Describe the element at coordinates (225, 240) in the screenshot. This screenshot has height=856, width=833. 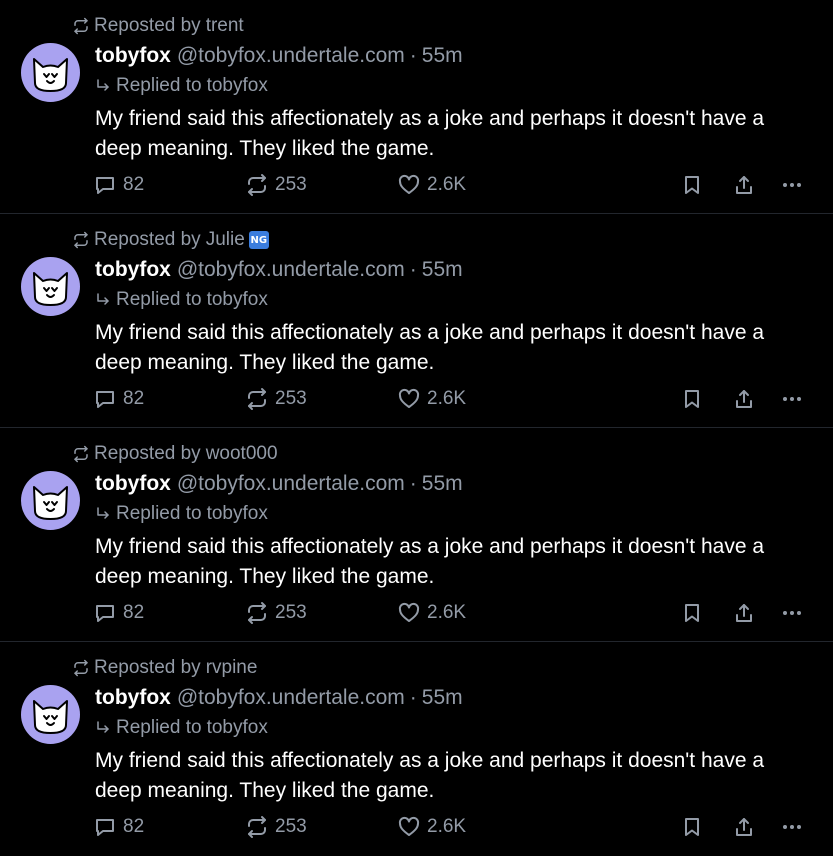
I see `reposted-by-user: Julie` at that location.